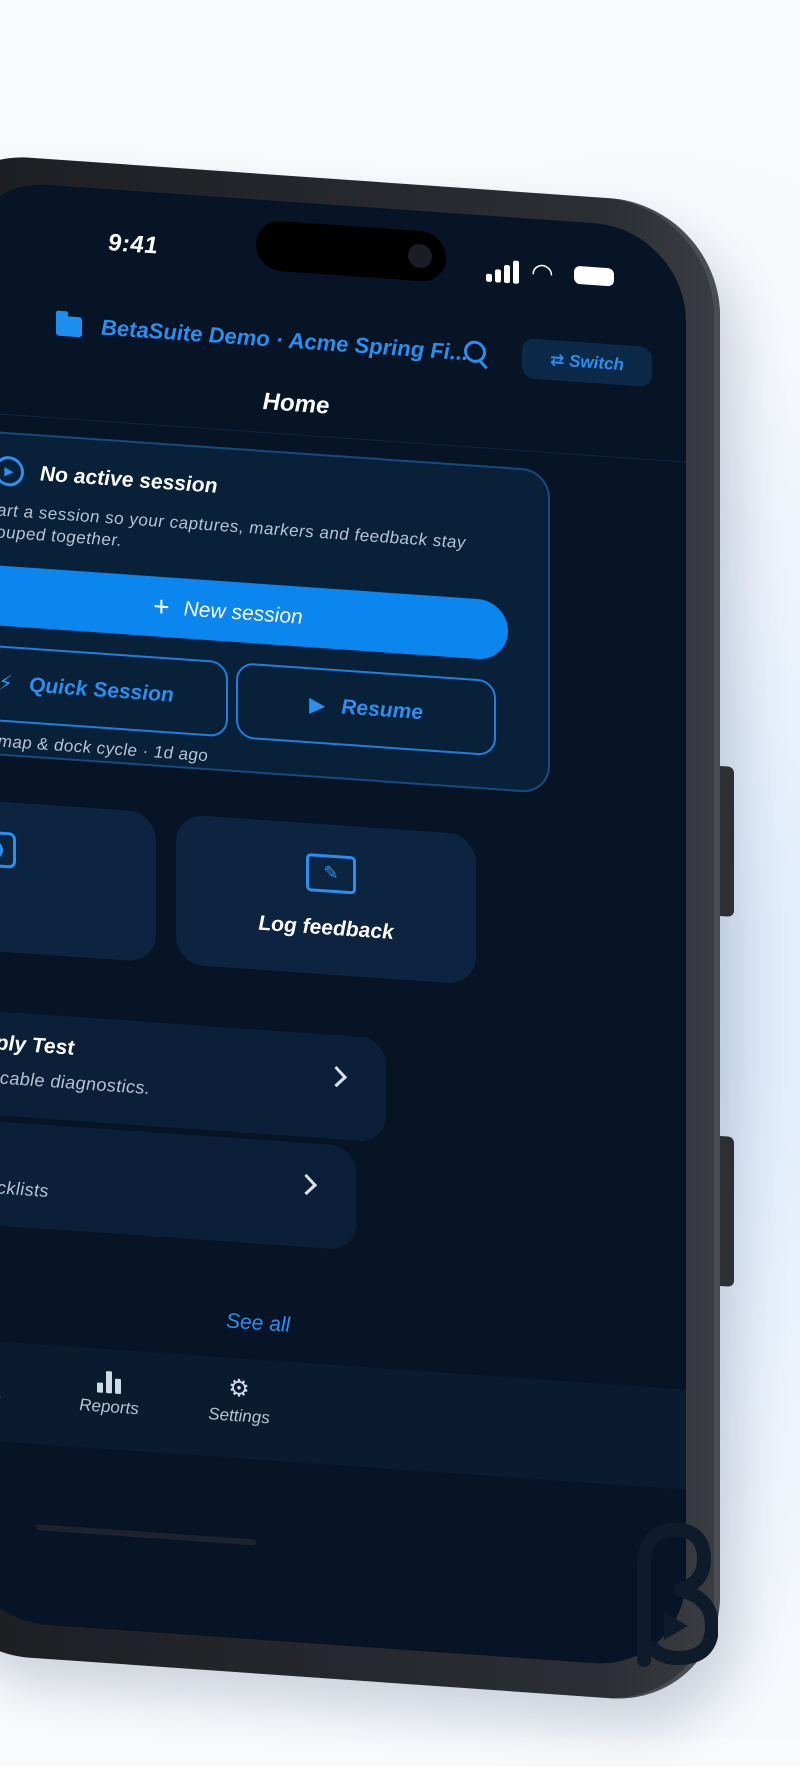 This screenshot has height=1767, width=800. What do you see at coordinates (133, 244) in the screenshot?
I see `status-time: 9:41` at bounding box center [133, 244].